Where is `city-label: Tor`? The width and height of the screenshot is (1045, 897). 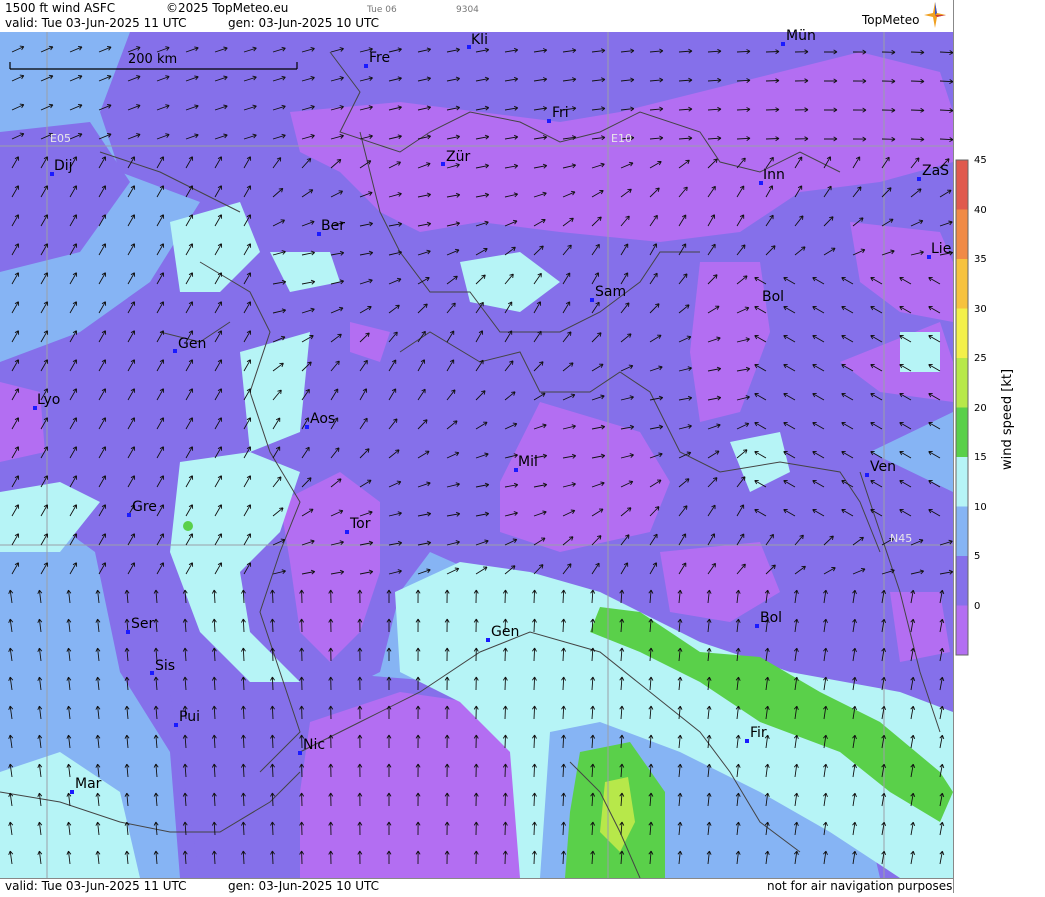 city-label: Tor is located at coordinates (360, 524).